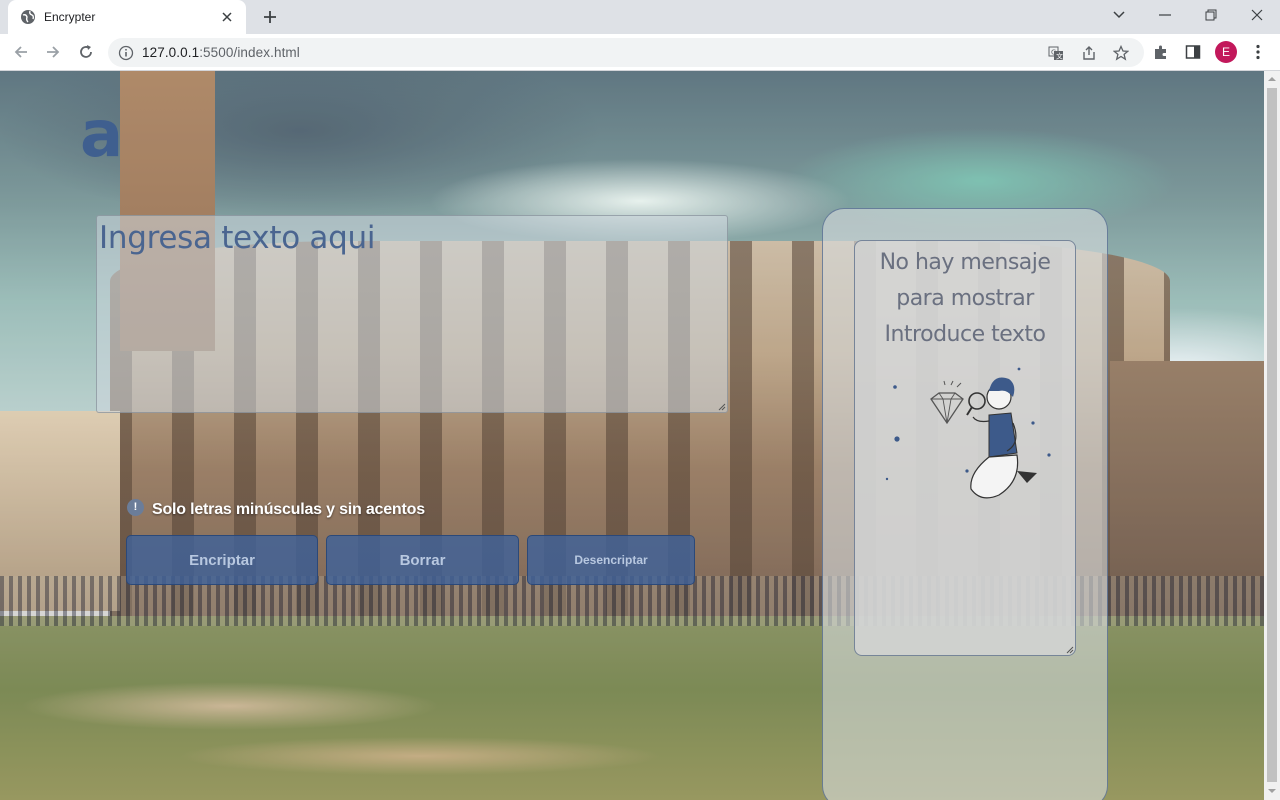 This screenshot has height=800, width=1280. Describe the element at coordinates (1121, 53) in the screenshot. I see `bookmark-star-icon` at that location.